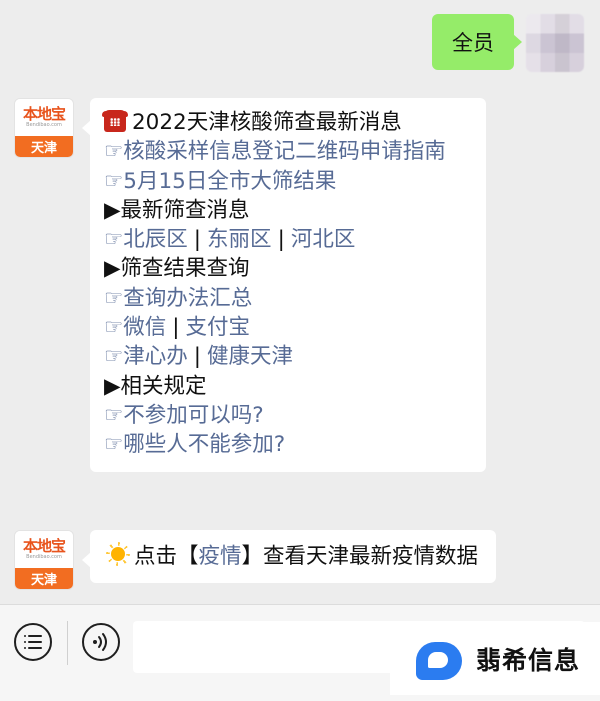 The height and width of the screenshot is (701, 600). Describe the element at coordinates (163, 386) in the screenshot. I see `section-heading: 相关规定` at that location.